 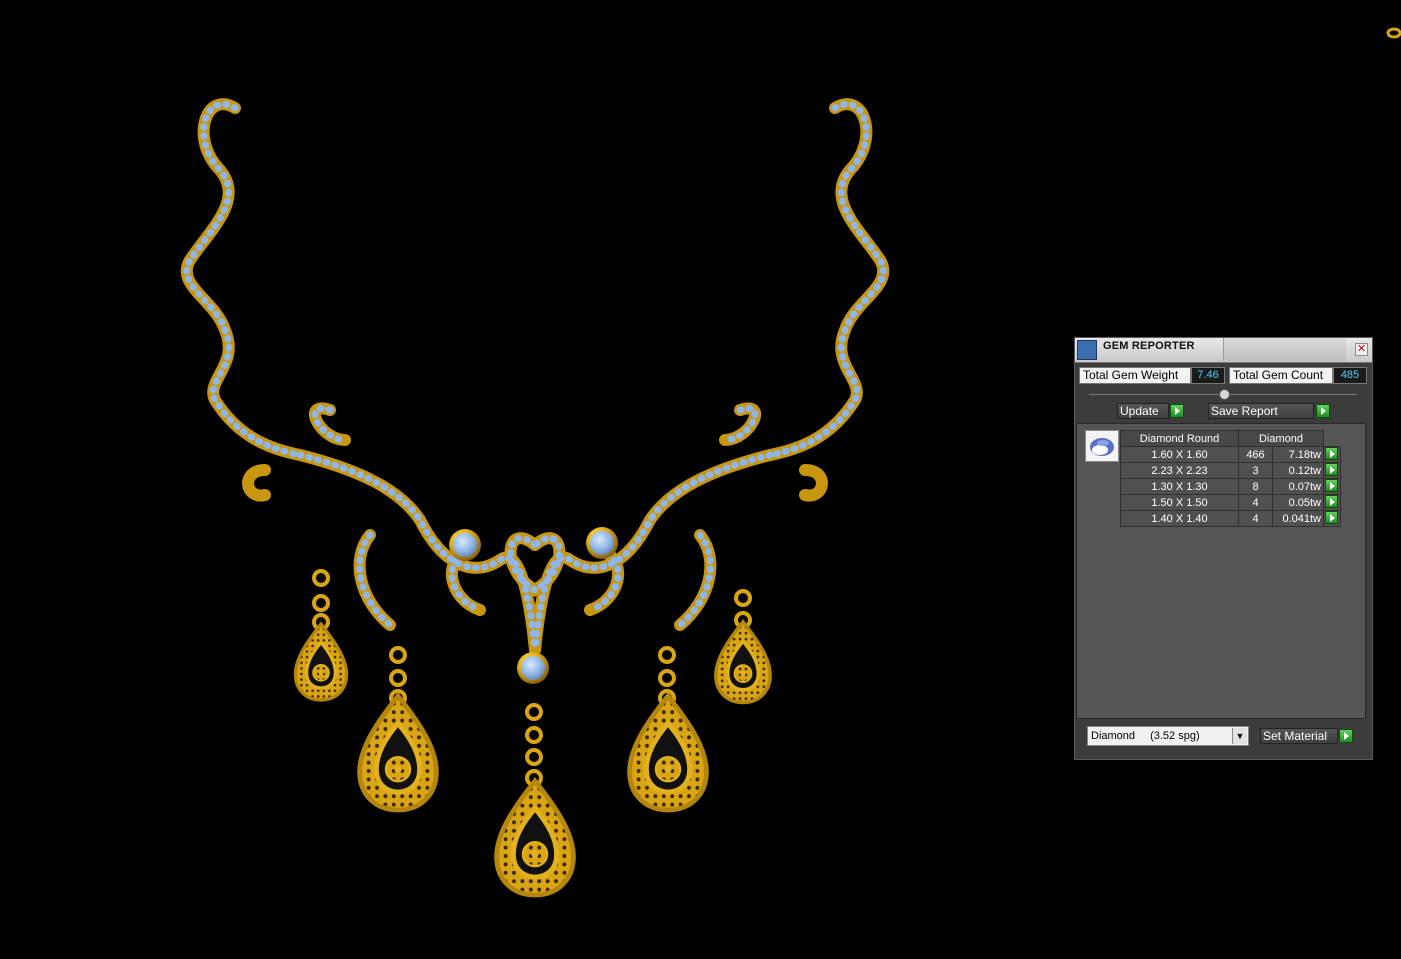 I want to click on table-row: 2.23 X 2.23 3 0.12tw, so click(x=1230, y=470).